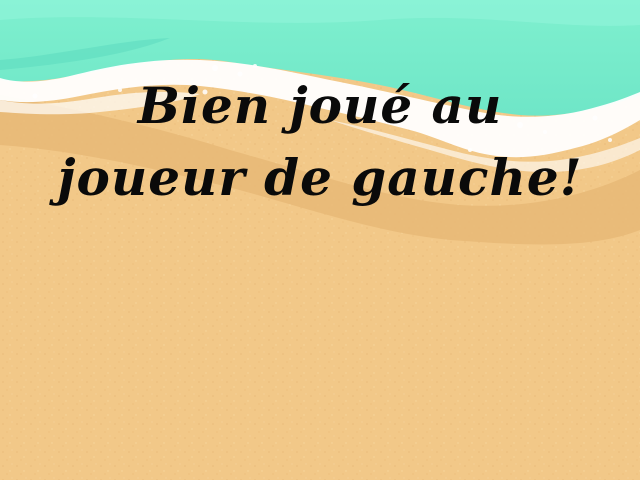 This screenshot has width=640, height=480. Describe the element at coordinates (320, 177) in the screenshot. I see `winner-message-line-2: joueur de gauche!` at that location.